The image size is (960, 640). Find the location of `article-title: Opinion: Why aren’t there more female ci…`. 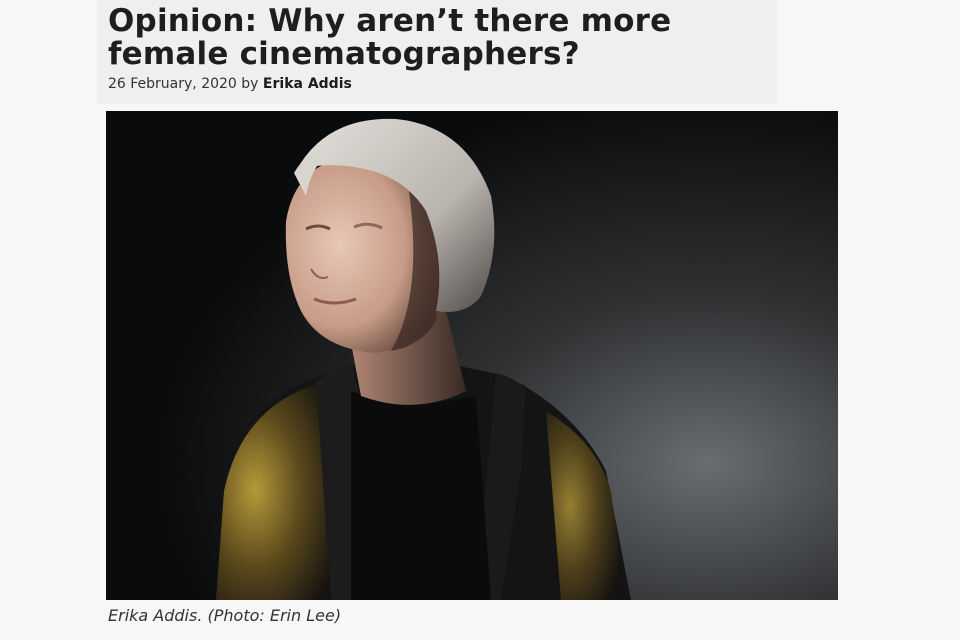

article-title: Opinion: Why aren’t there more female ci… is located at coordinates (390, 37).